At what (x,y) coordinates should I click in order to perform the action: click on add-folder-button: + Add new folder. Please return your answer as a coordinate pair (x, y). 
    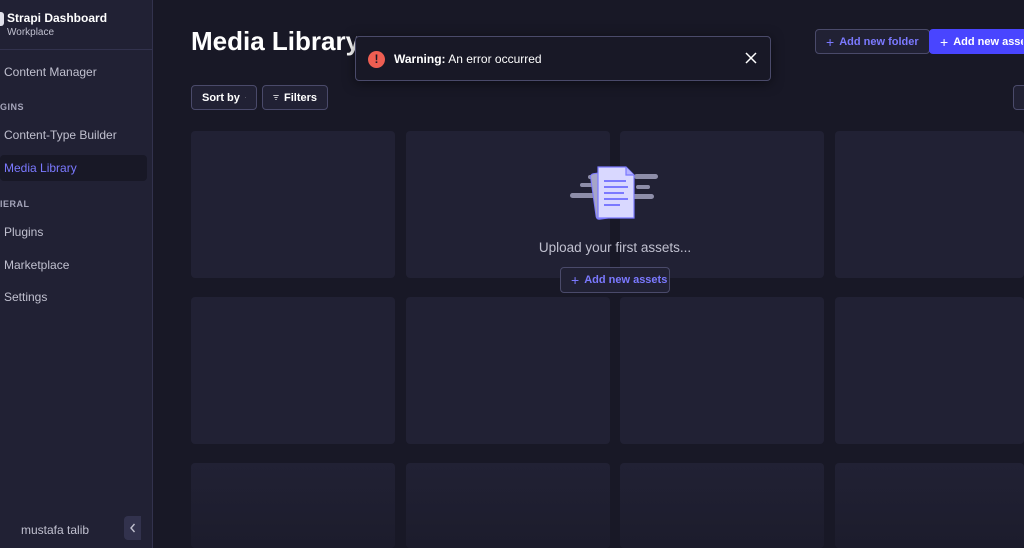
    Looking at the image, I should click on (872, 41).